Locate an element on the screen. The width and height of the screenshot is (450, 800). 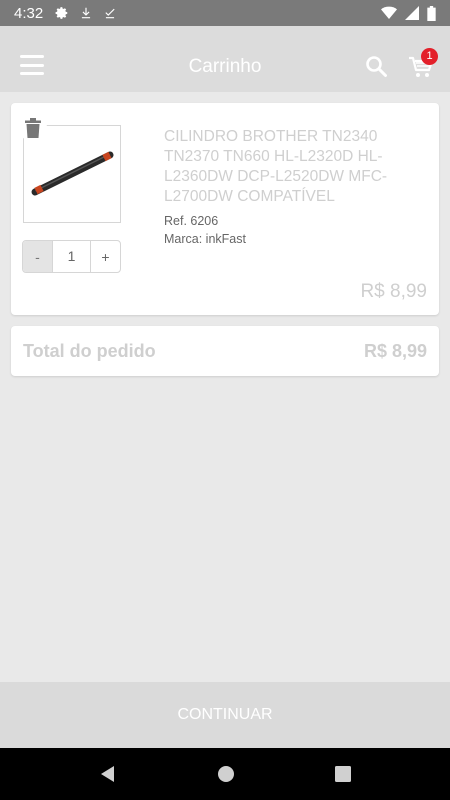
total-label: Total do pedido is located at coordinates (89, 350).